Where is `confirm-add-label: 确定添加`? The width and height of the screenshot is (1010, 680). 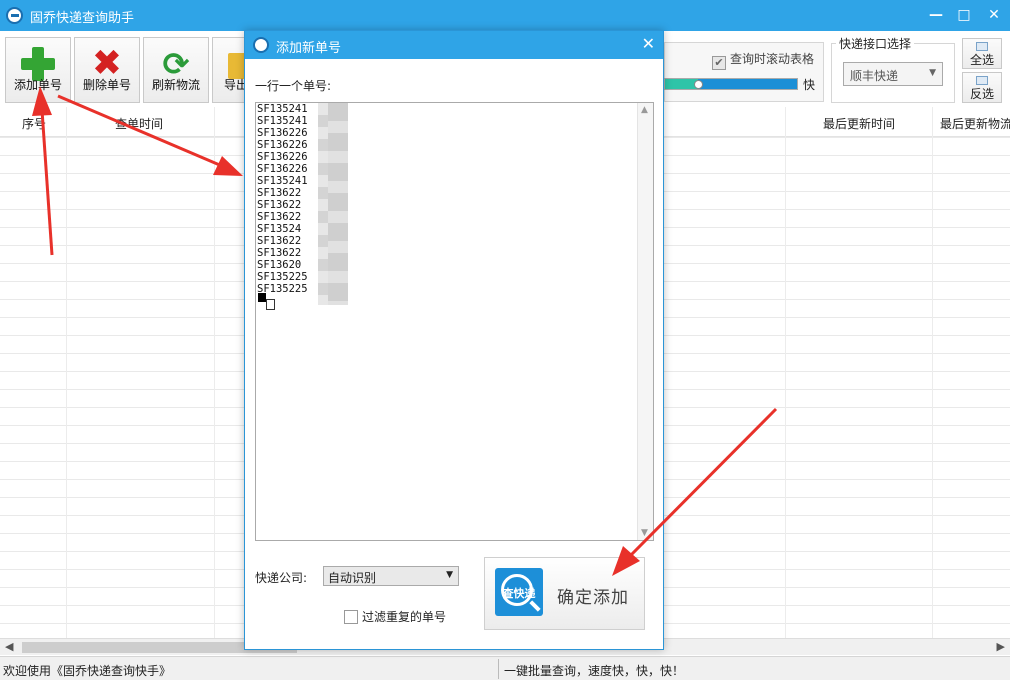 confirm-add-label: 确定添加 is located at coordinates (593, 598).